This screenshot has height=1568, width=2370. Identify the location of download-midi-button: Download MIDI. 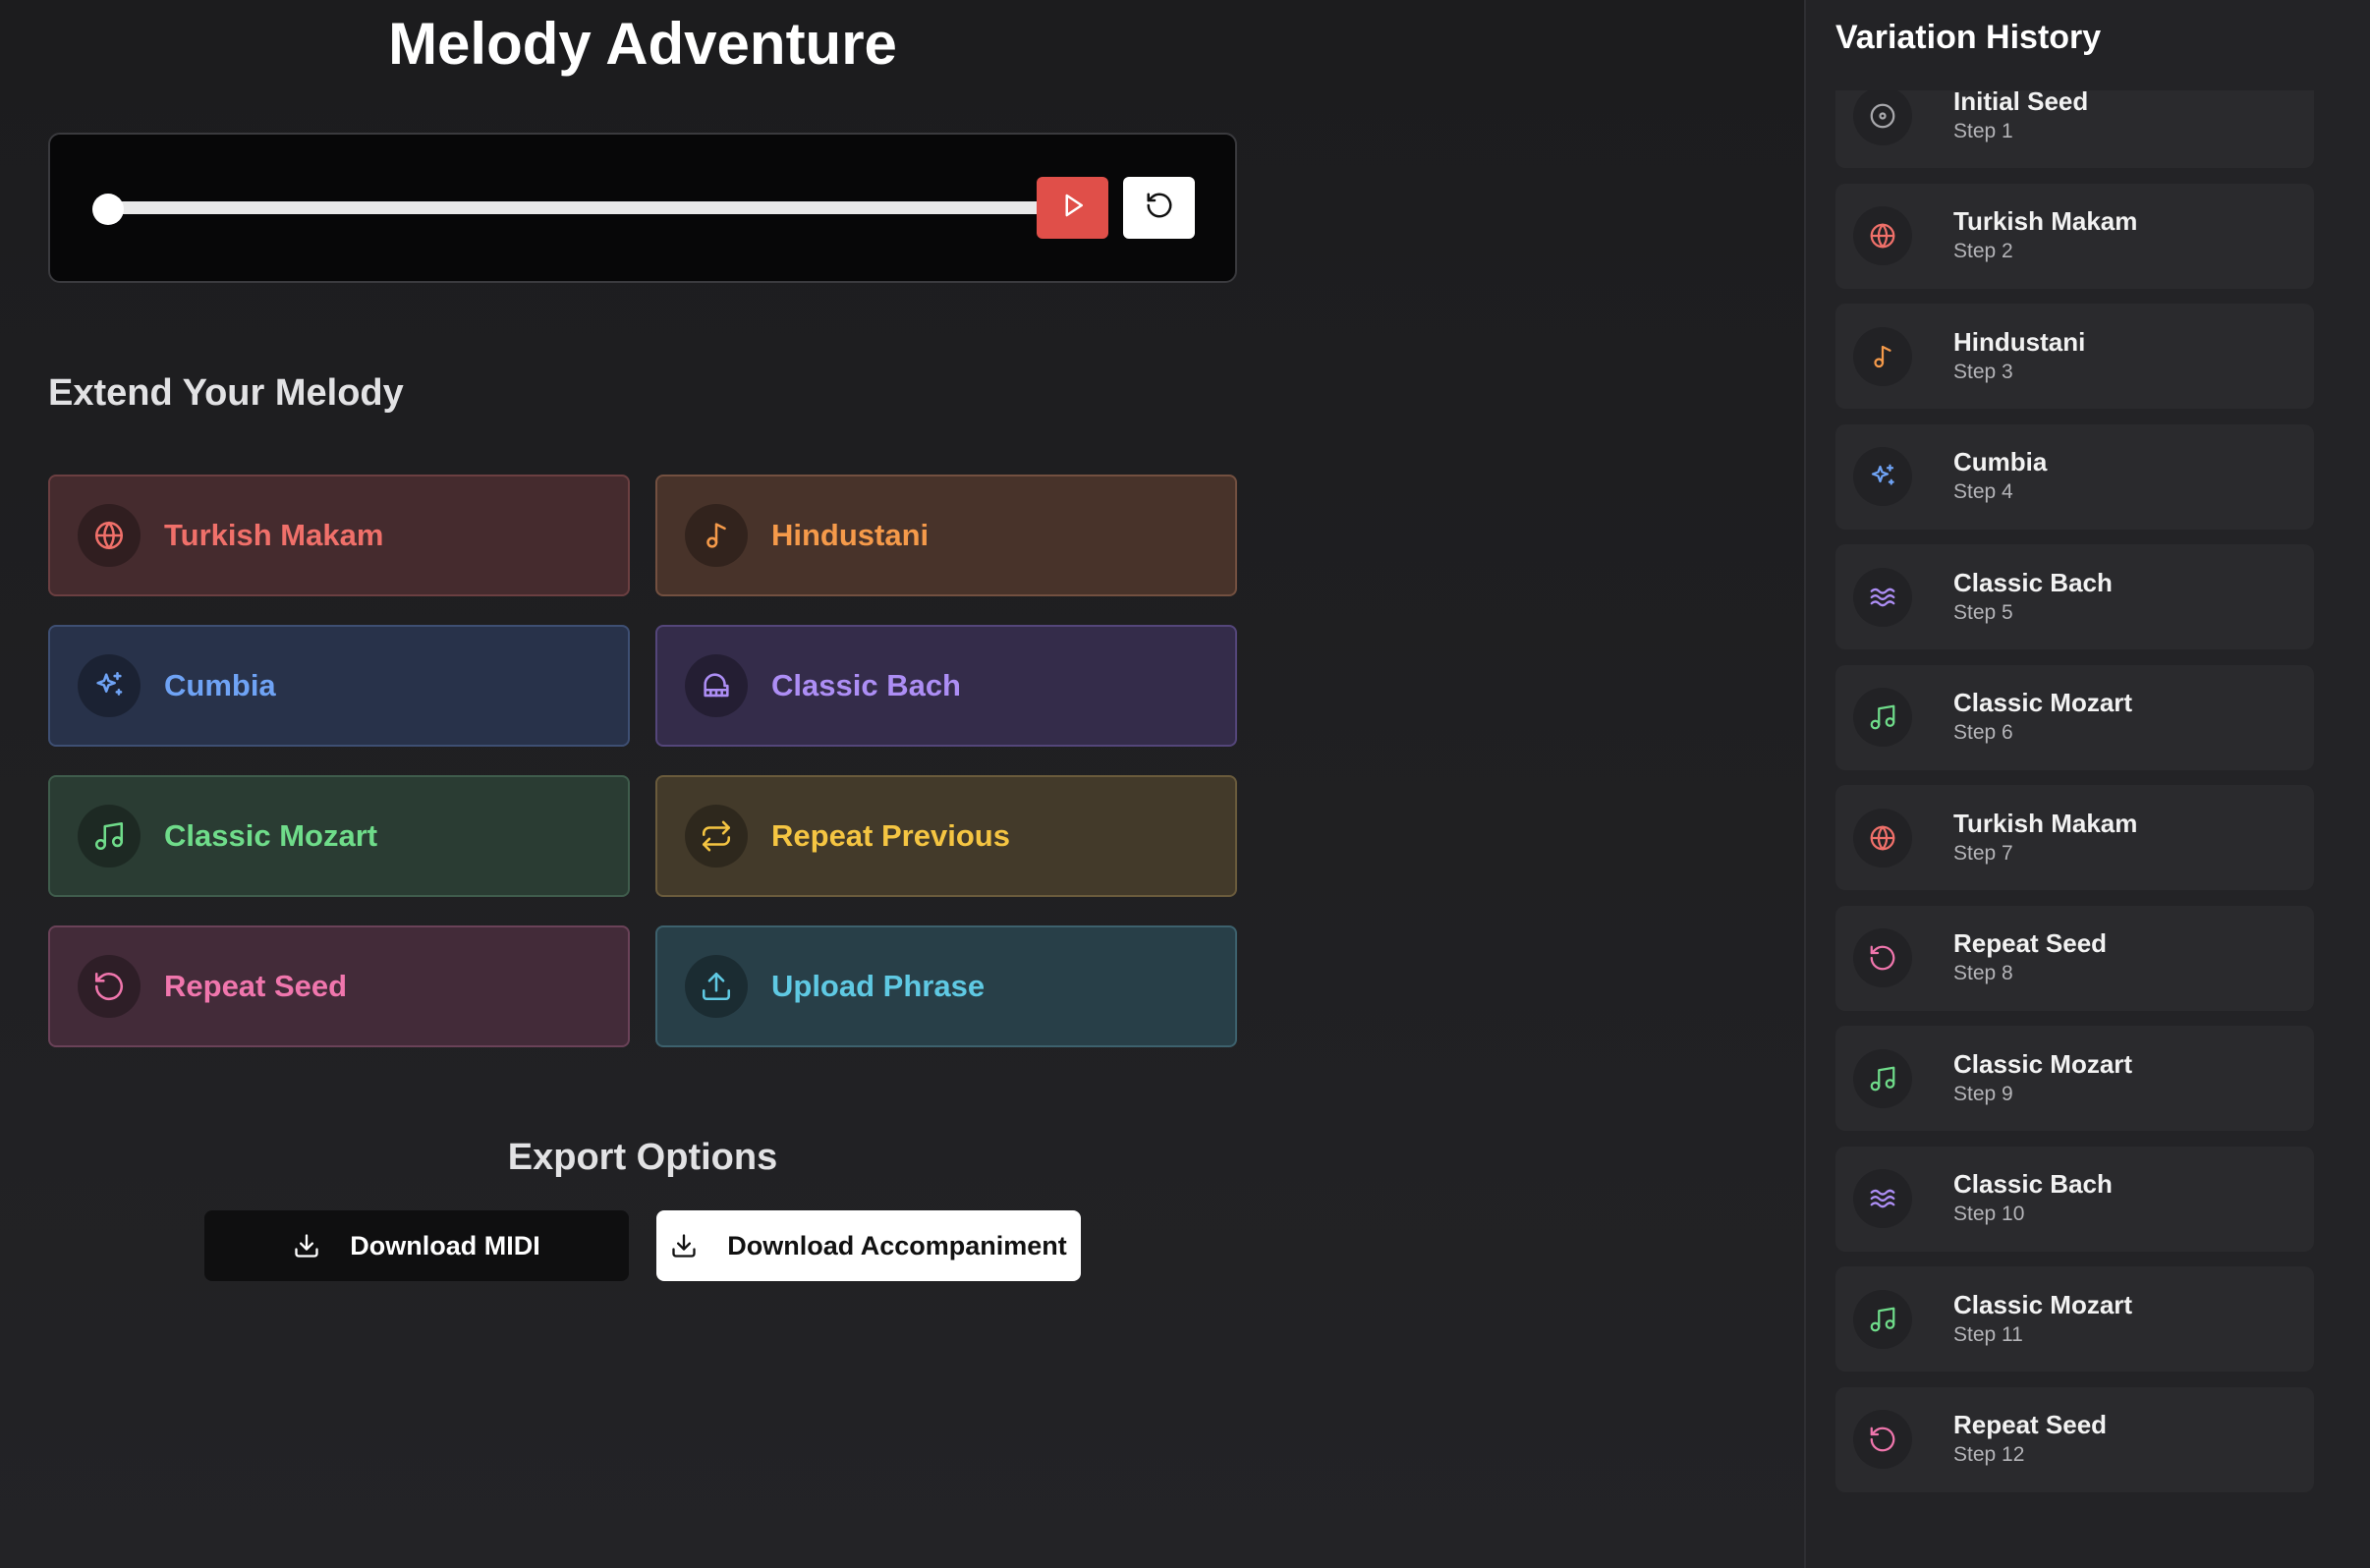
(416, 1245).